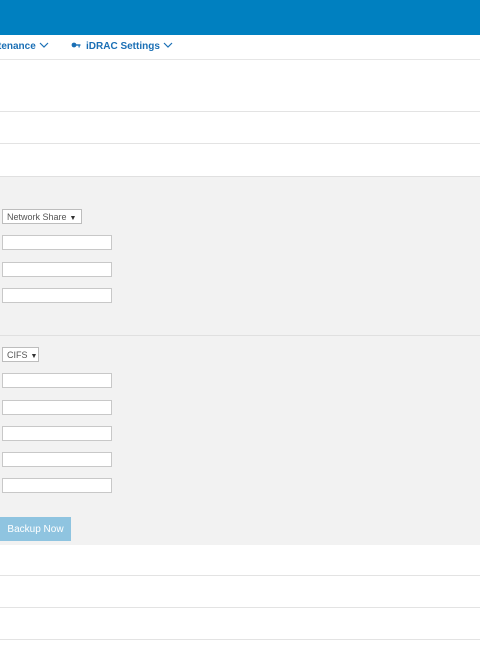 This screenshot has height=650, width=480. I want to click on backup-file-password-field, so click(57, 459).